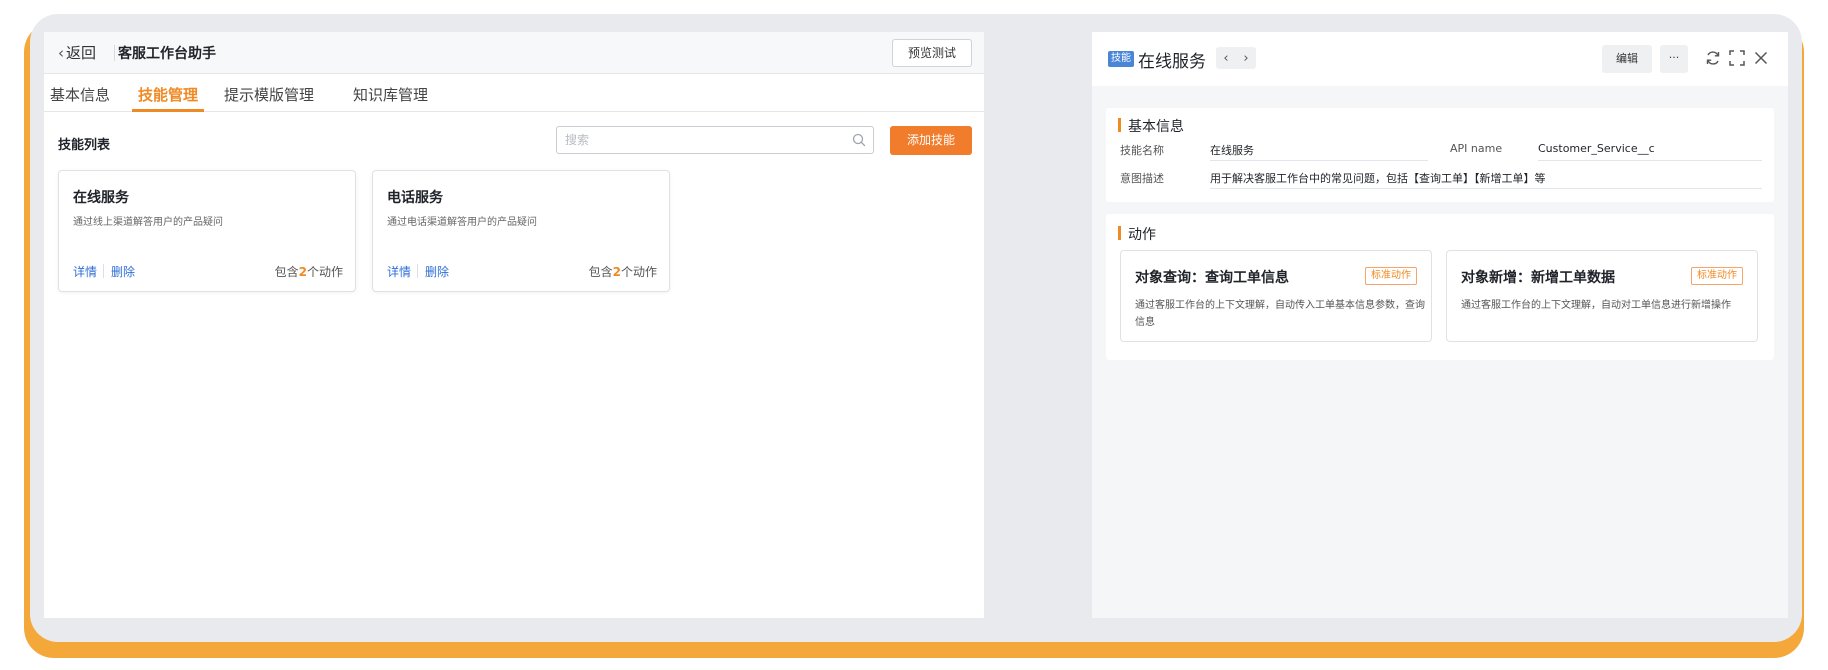 This screenshot has width=1828, height=670. I want to click on detail-title: 在线服务, so click(1172, 62).